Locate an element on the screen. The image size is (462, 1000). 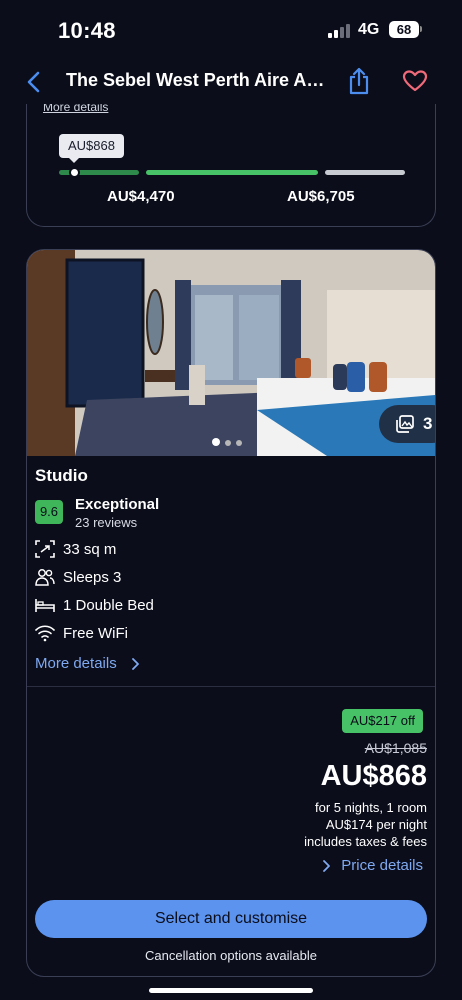
feature-label: 33 sq m is located at coordinates (90, 549).